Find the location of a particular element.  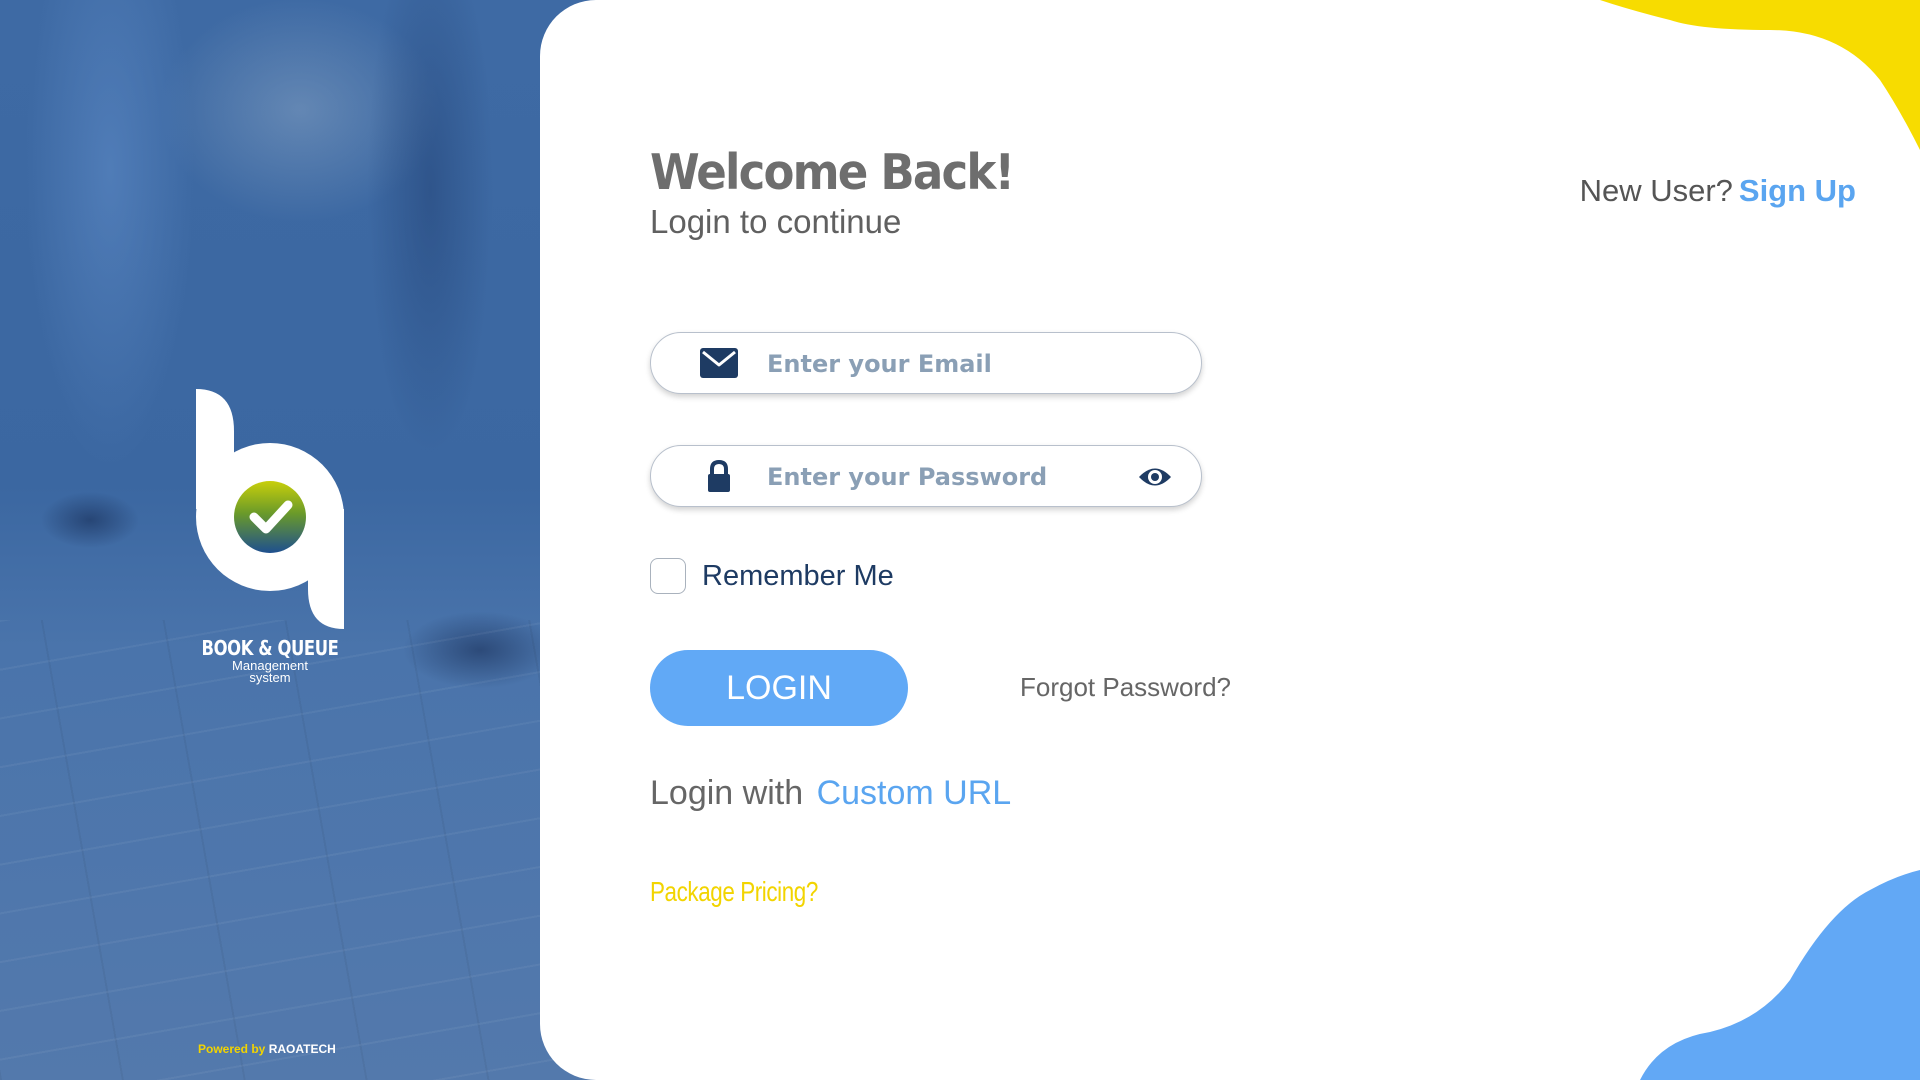

package-pricing-link: Package Pricing? is located at coordinates (734, 892).